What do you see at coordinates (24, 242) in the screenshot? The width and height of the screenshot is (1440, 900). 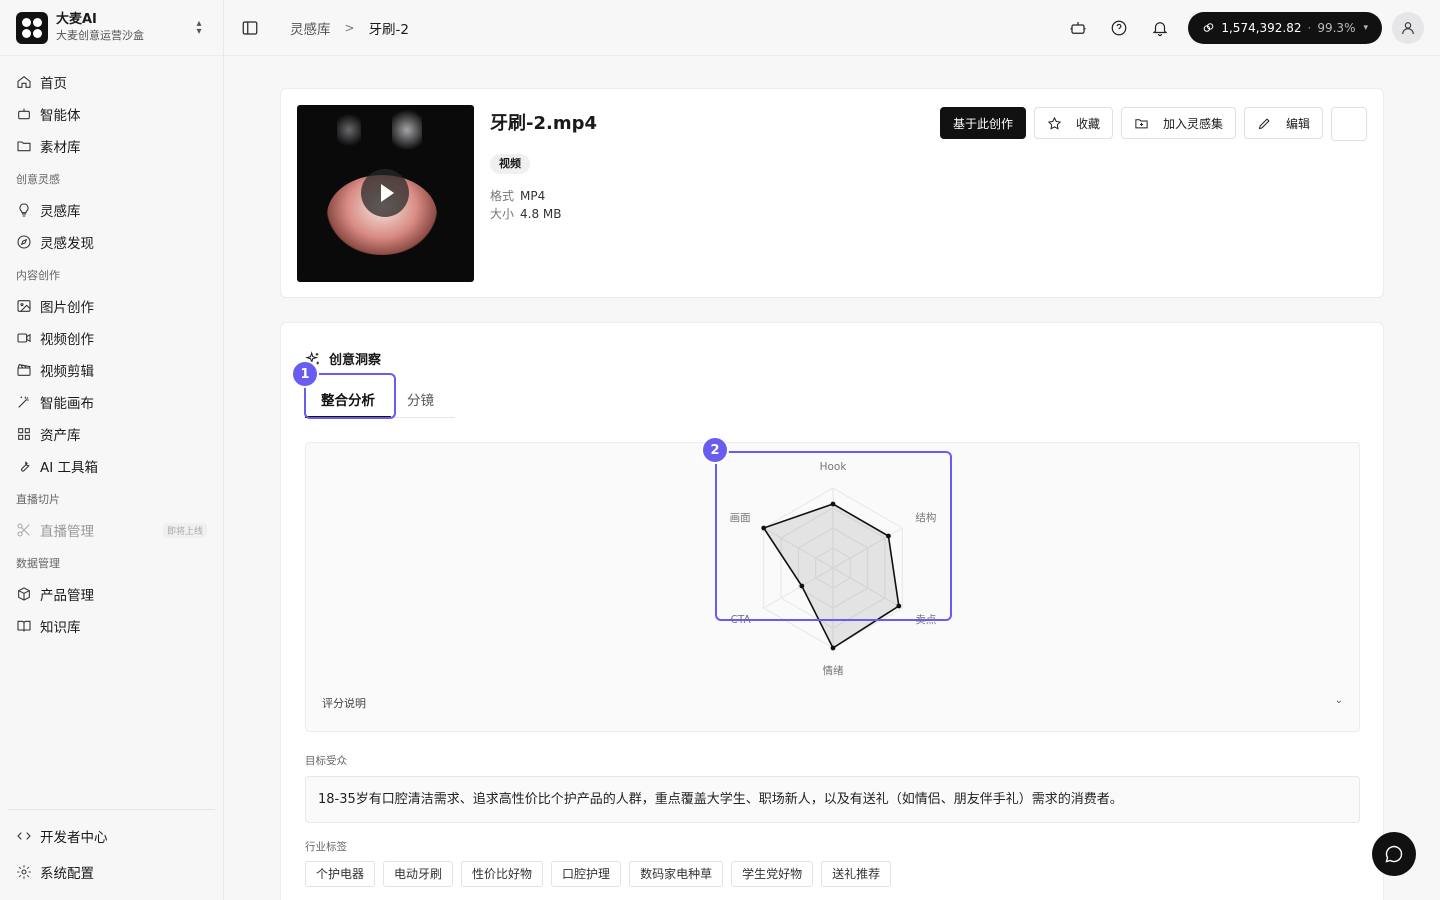 I see `compass-icon` at bounding box center [24, 242].